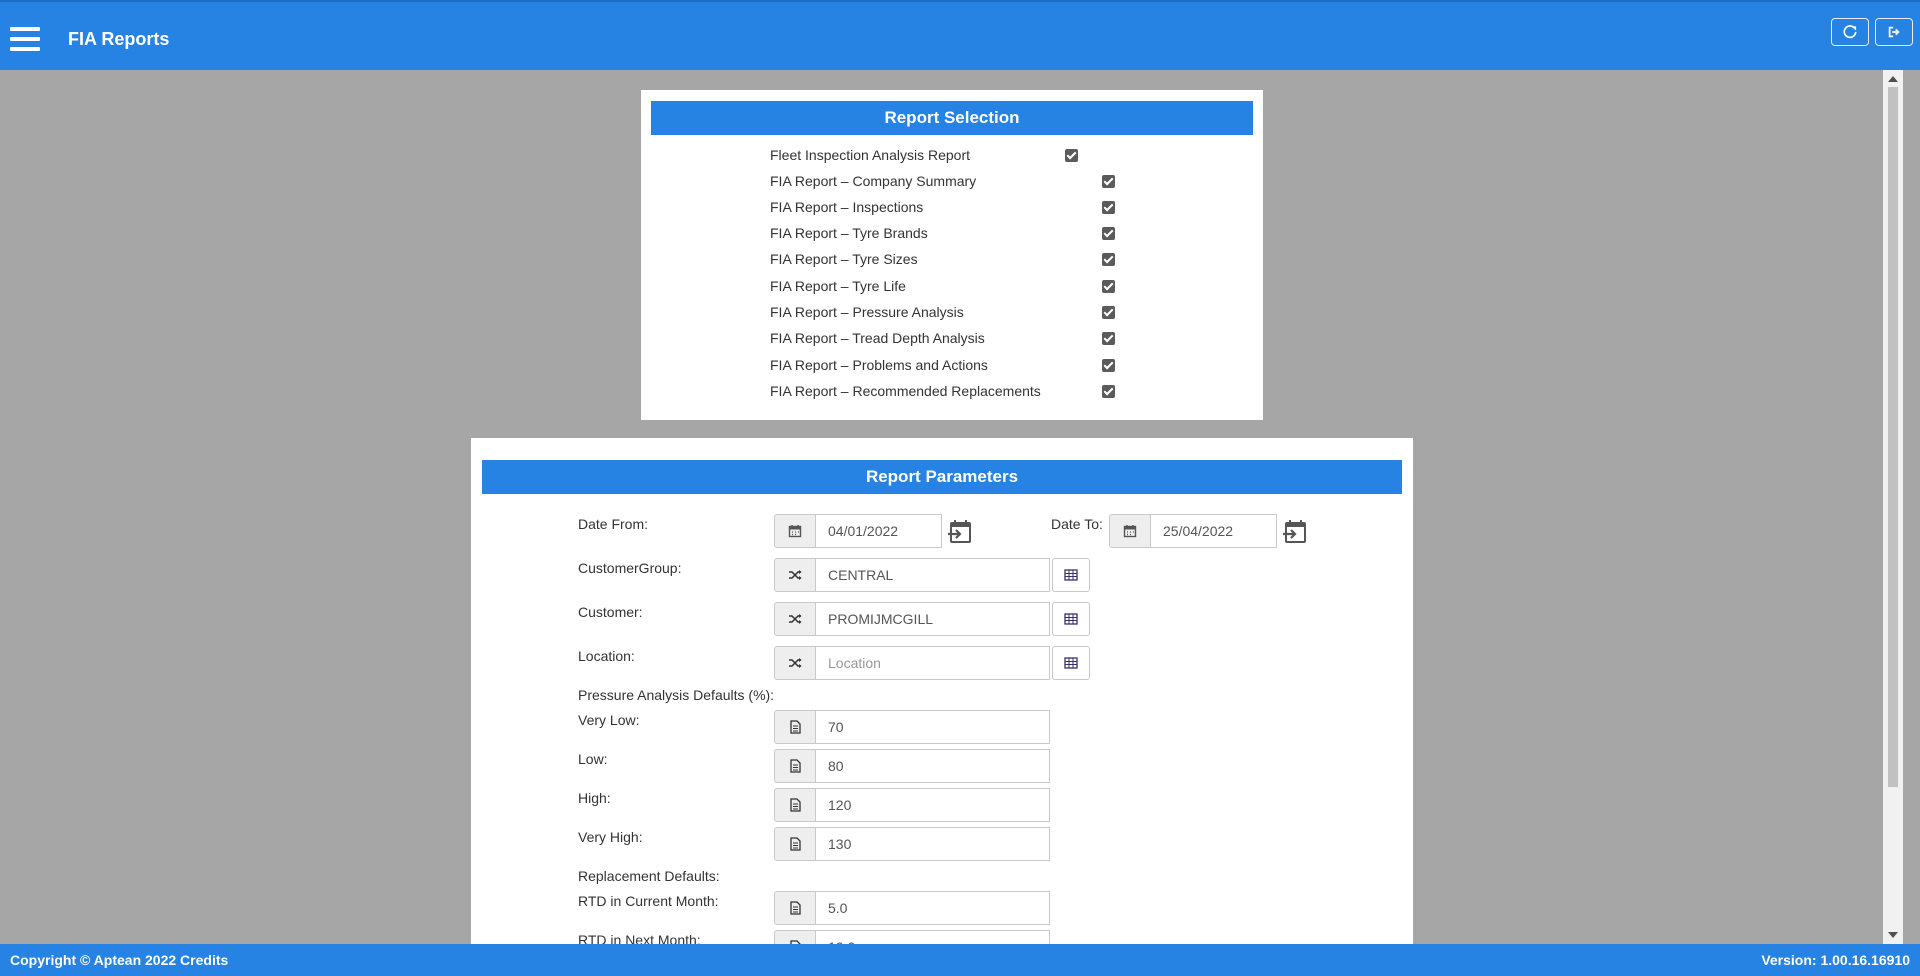 The height and width of the screenshot is (976, 1920). What do you see at coordinates (879, 365) in the screenshot?
I see `report-item-label: FIA Report – Problems and Actions` at bounding box center [879, 365].